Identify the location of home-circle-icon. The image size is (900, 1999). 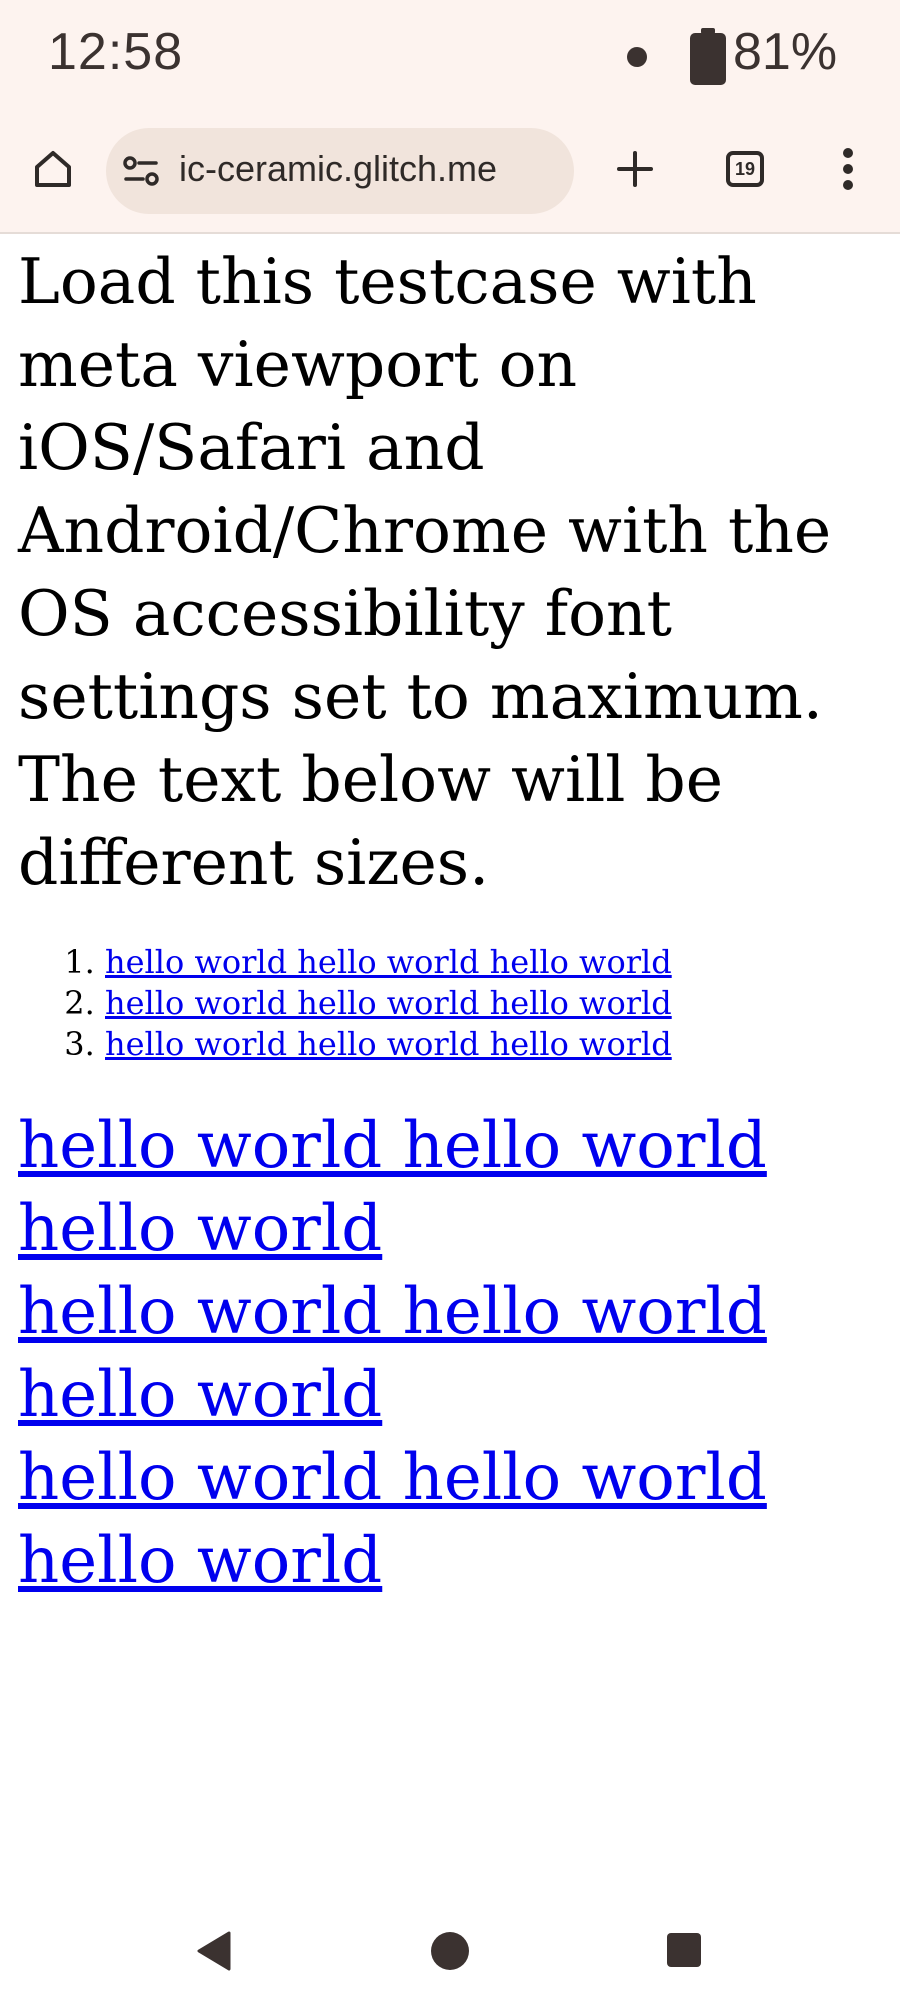
(450, 1951).